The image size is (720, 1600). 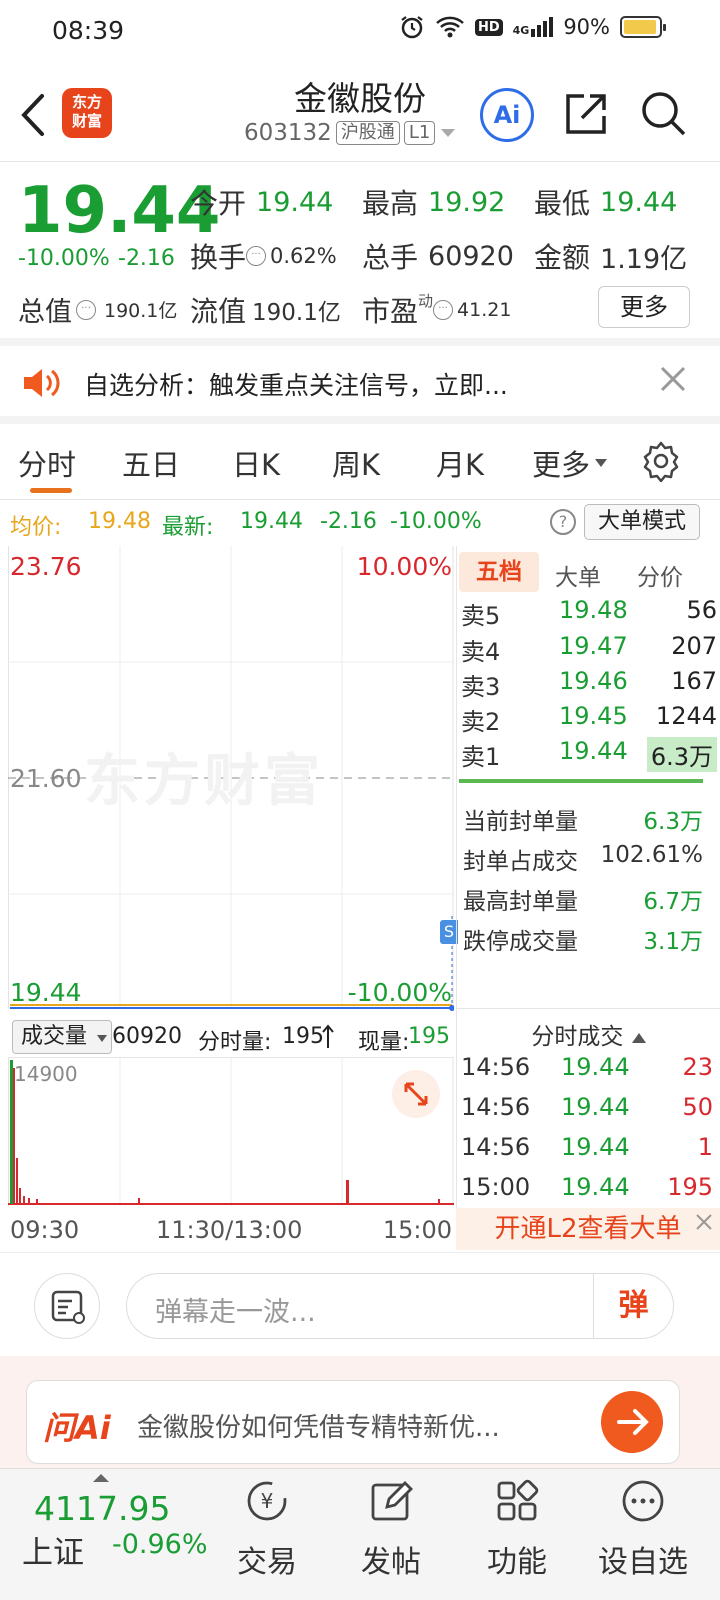 What do you see at coordinates (267, 1529) in the screenshot?
I see `nav-trade: ¥ 交易` at bounding box center [267, 1529].